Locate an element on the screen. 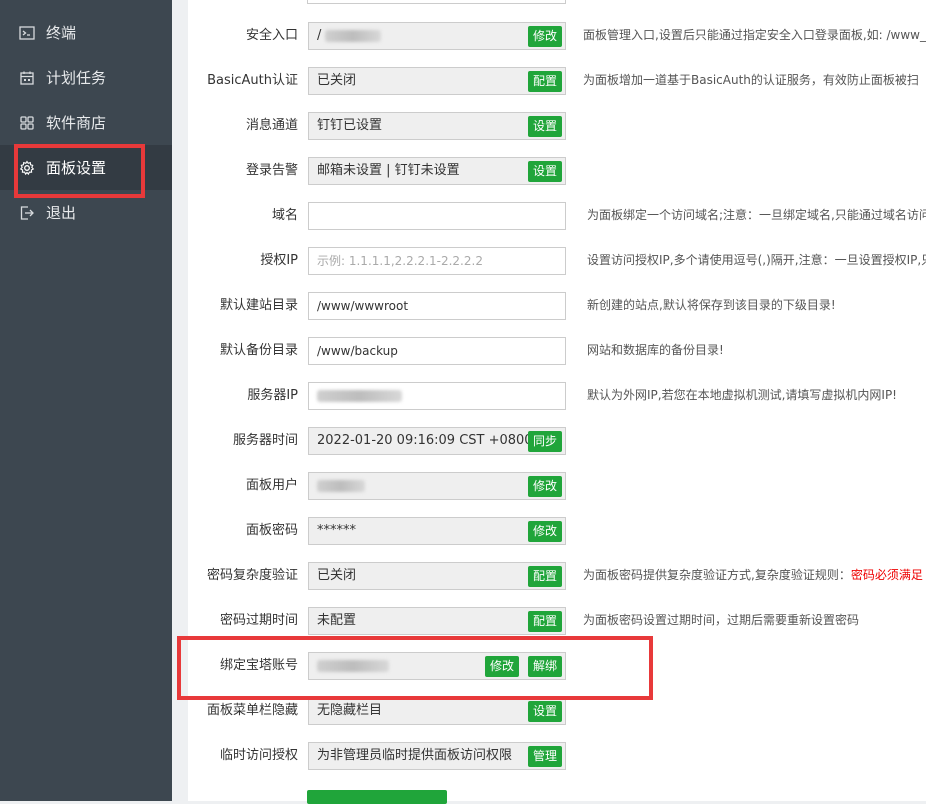  row-default-backup-dir: 默认备份目录 网站和数据库的备份目录! is located at coordinates (557, 350).